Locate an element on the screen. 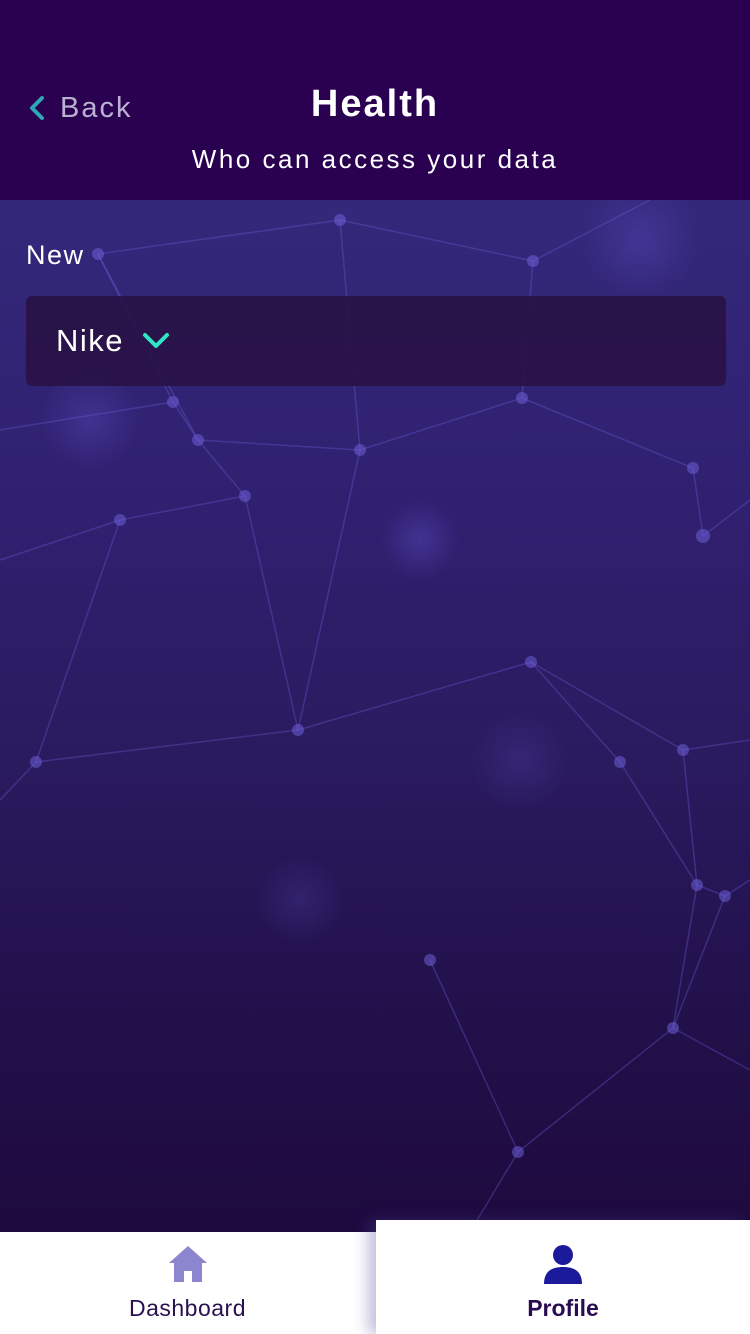 Image resolution: width=750 pixels, height=1334 pixels. bottom-tab-bar: Dashboard Profile is located at coordinates (375, 1277).